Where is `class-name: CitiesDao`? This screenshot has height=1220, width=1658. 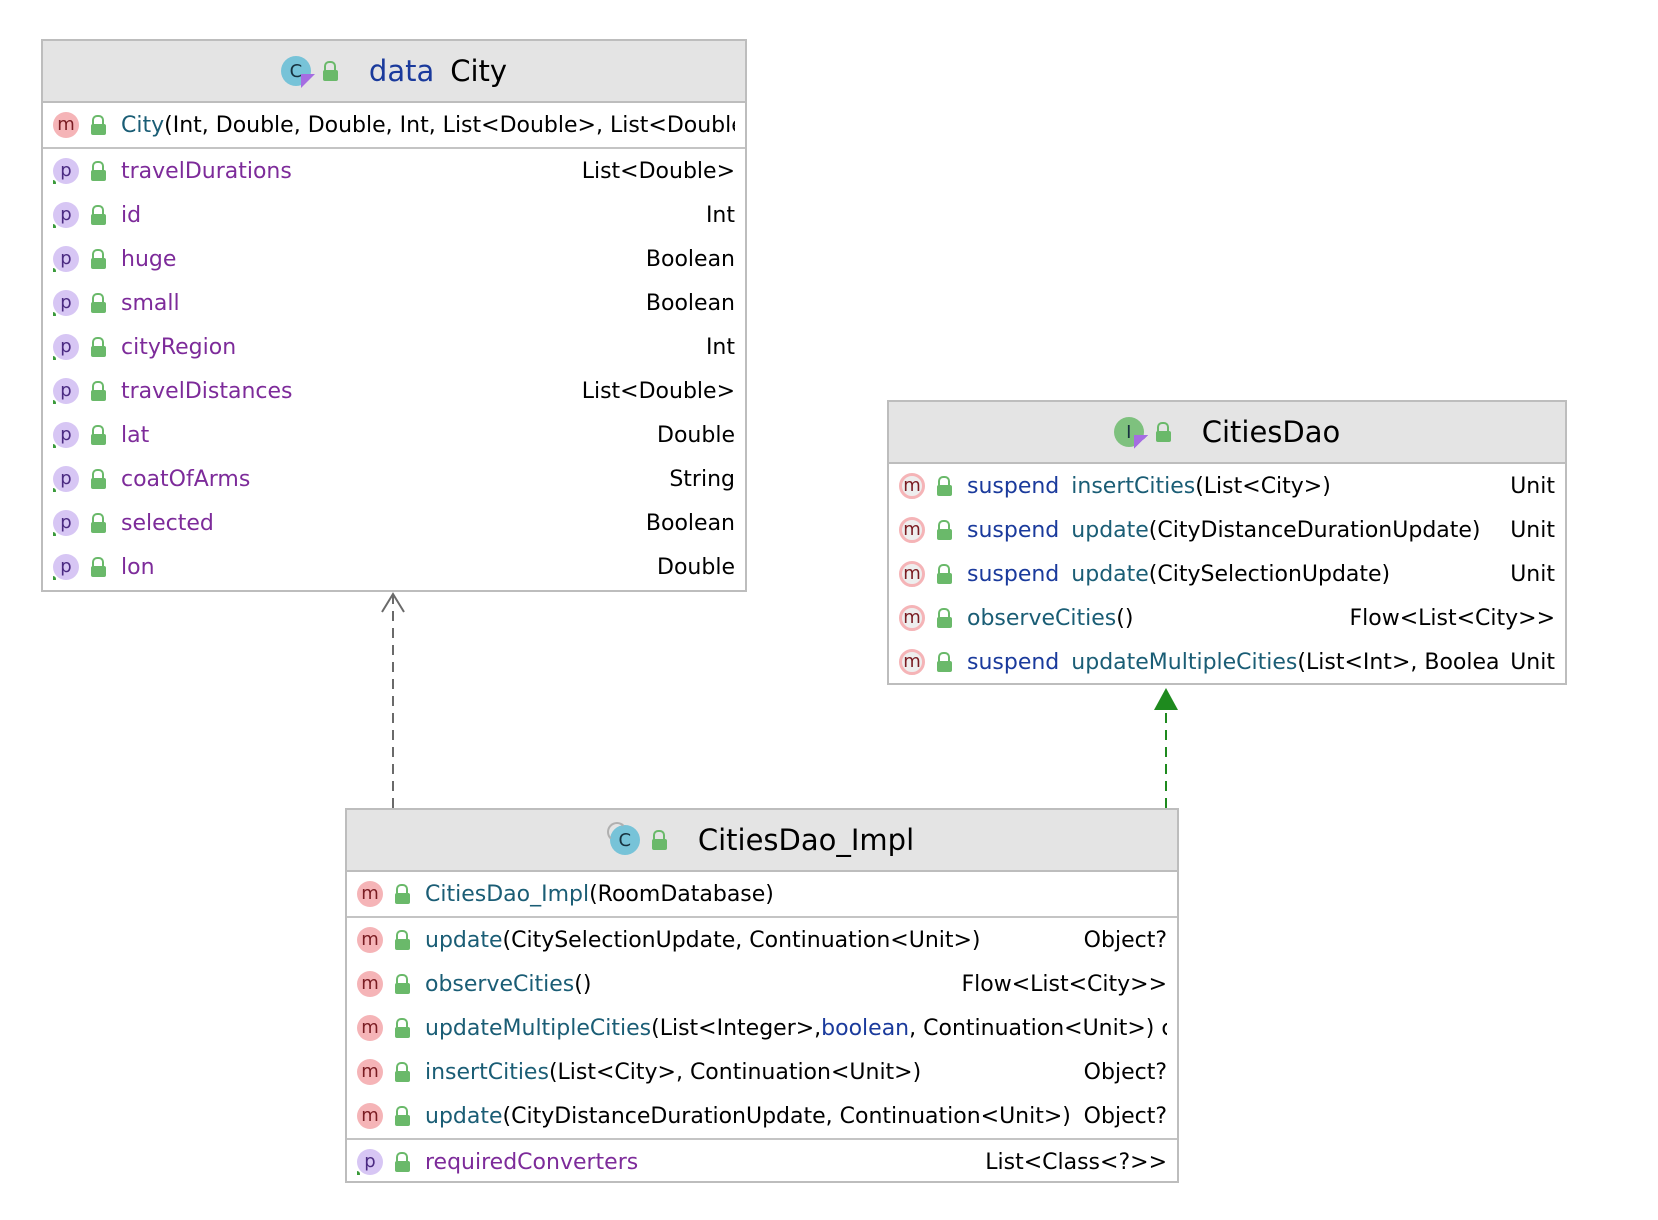 class-name: CitiesDao is located at coordinates (1271, 432).